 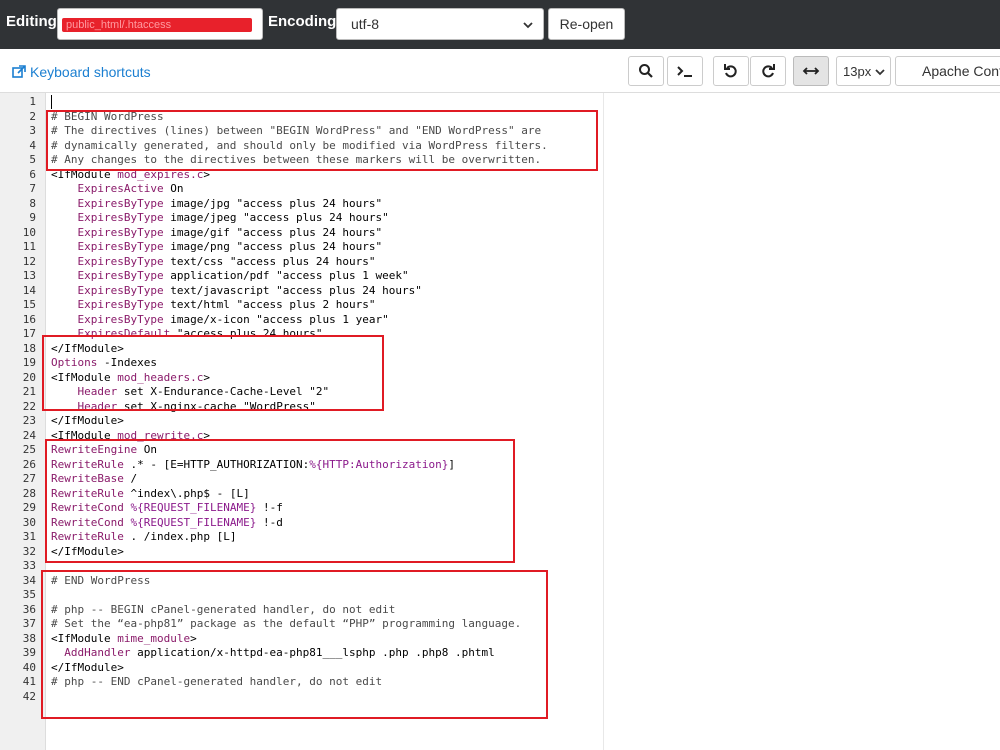 What do you see at coordinates (500, 523) in the screenshot?
I see `code-line: 30 RewriteCond %{REQUEST_FILENAME} !-d` at bounding box center [500, 523].